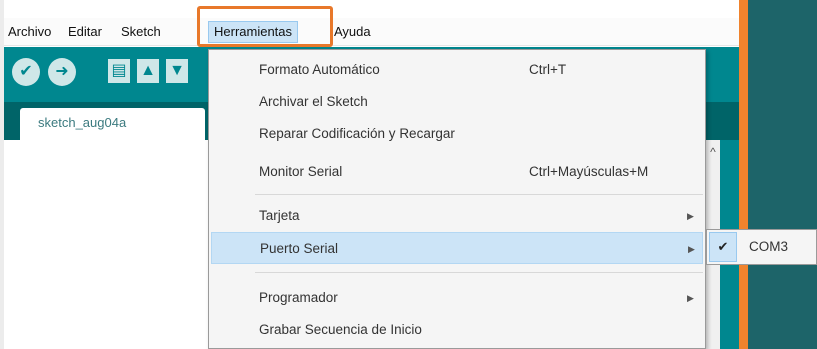 Image resolution: width=817 pixels, height=349 pixels. What do you see at coordinates (457, 102) in the screenshot?
I see `menu-item-archivar-sketch: Archivar el Sketch` at bounding box center [457, 102].